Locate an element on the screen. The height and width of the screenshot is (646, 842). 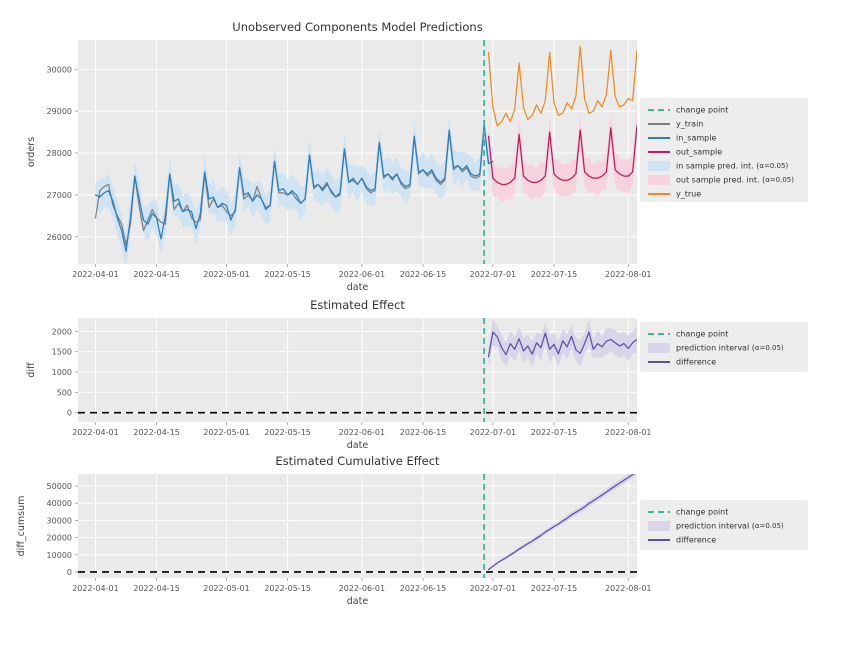
y-axis-3: 0 10000 20000 30000 40000 50000 is located at coordinates (62, 529).